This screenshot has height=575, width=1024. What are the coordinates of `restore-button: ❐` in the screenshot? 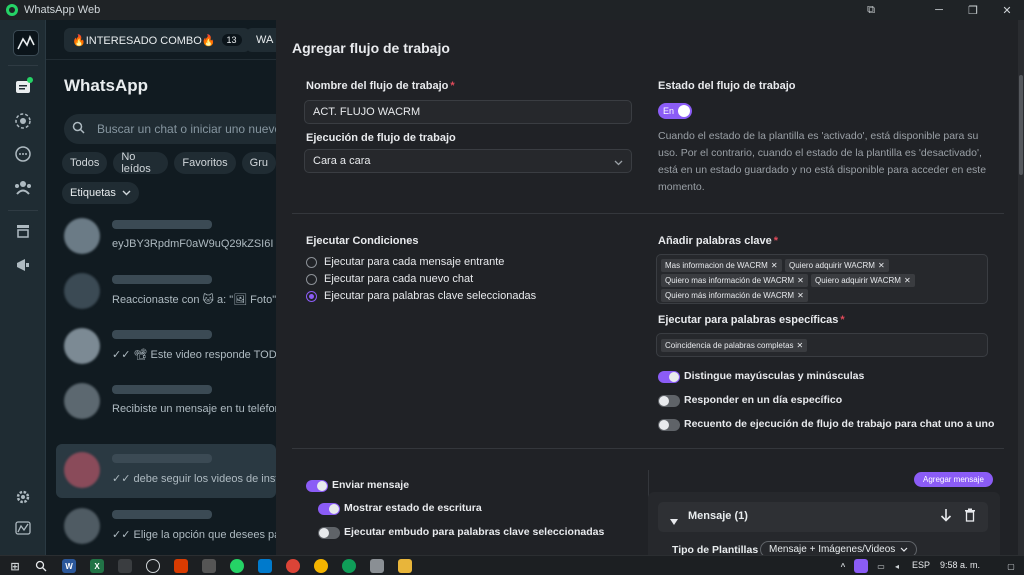 It's located at (973, 10).